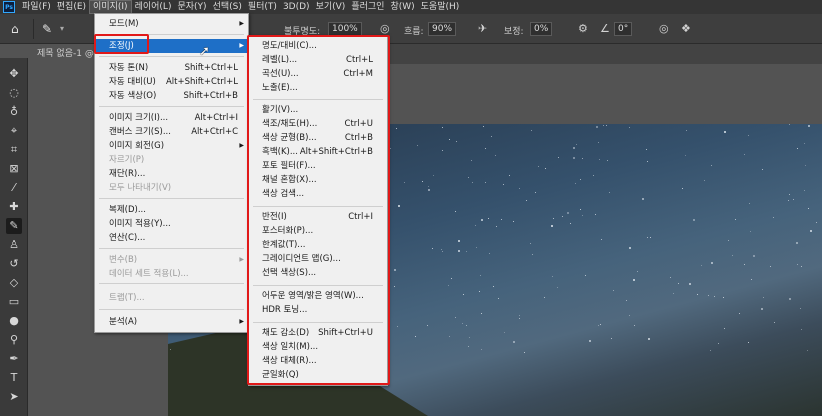 The height and width of the screenshot is (416, 822). I want to click on quick-select-tool-icon: ⌖, so click(14, 131).